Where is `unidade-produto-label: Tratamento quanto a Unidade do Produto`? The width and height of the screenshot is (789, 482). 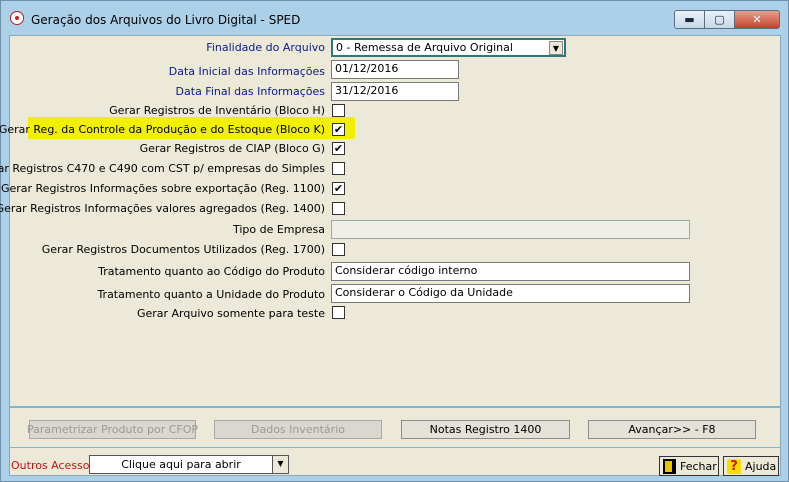 unidade-produto-label: Tratamento quanto a Unidade do Produto is located at coordinates (211, 294).